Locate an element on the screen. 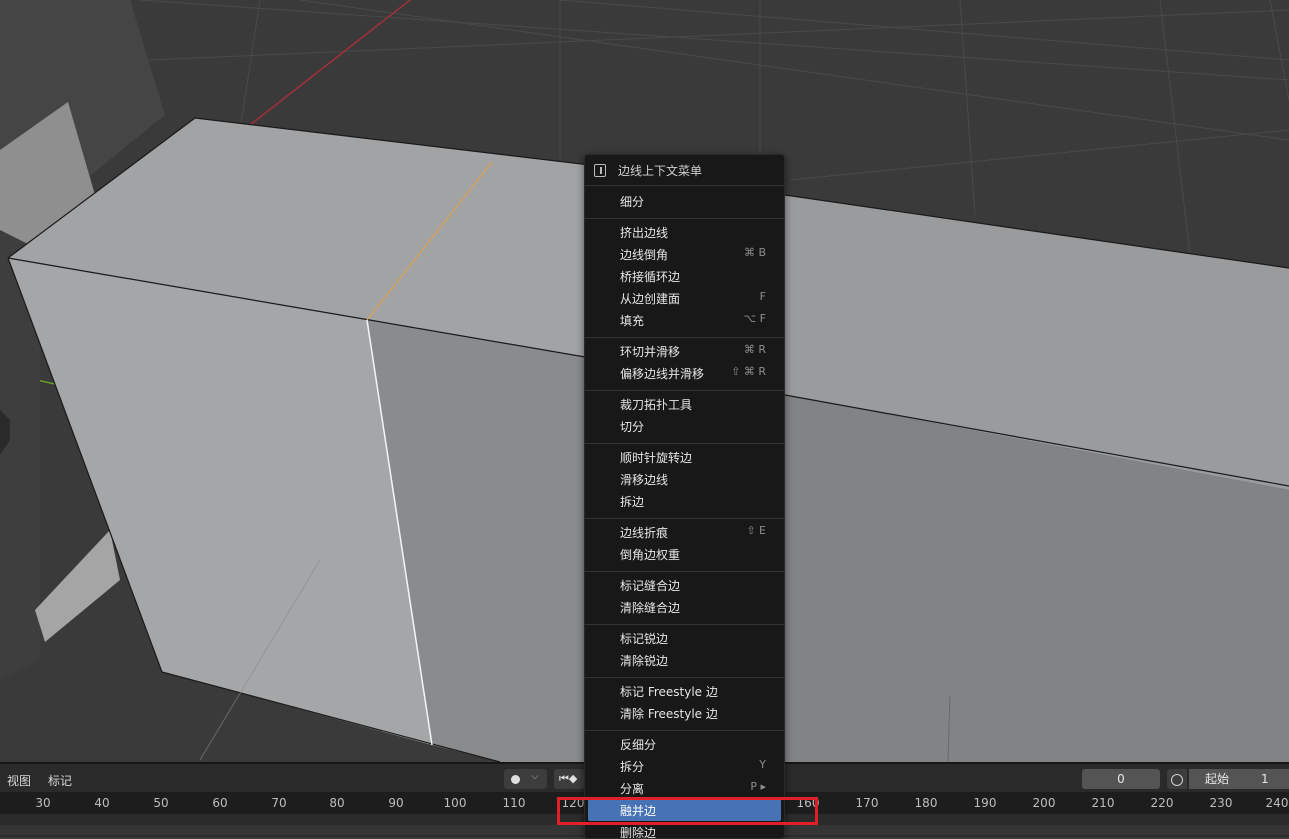  start-frame-value: 1 is located at coordinates (1265, 779).